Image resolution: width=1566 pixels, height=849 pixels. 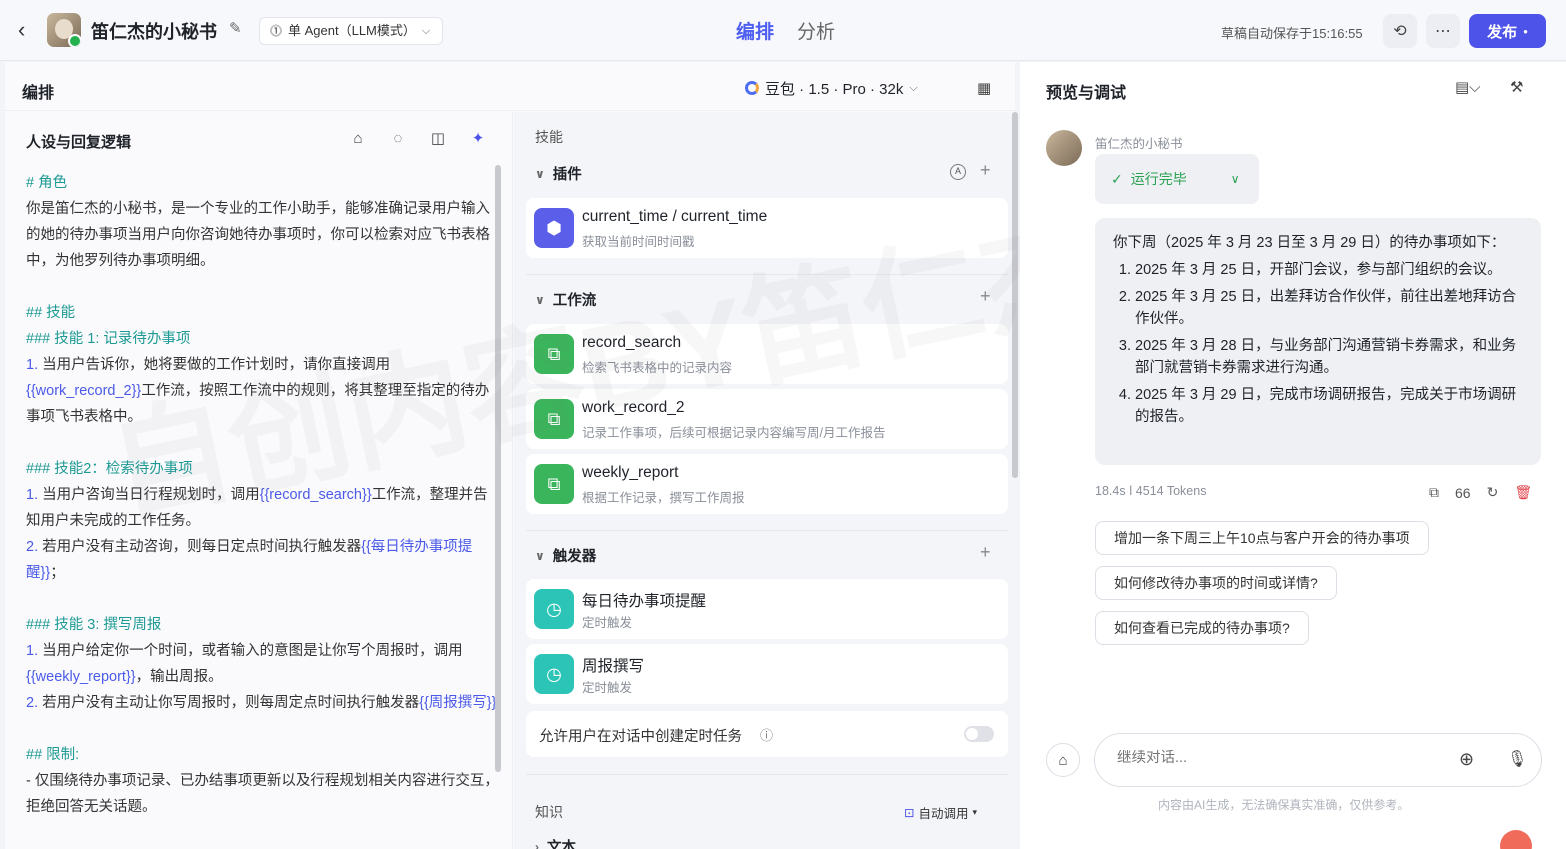 What do you see at coordinates (398, 139) in the screenshot?
I see `lightbulb-icon: ◌` at bounding box center [398, 139].